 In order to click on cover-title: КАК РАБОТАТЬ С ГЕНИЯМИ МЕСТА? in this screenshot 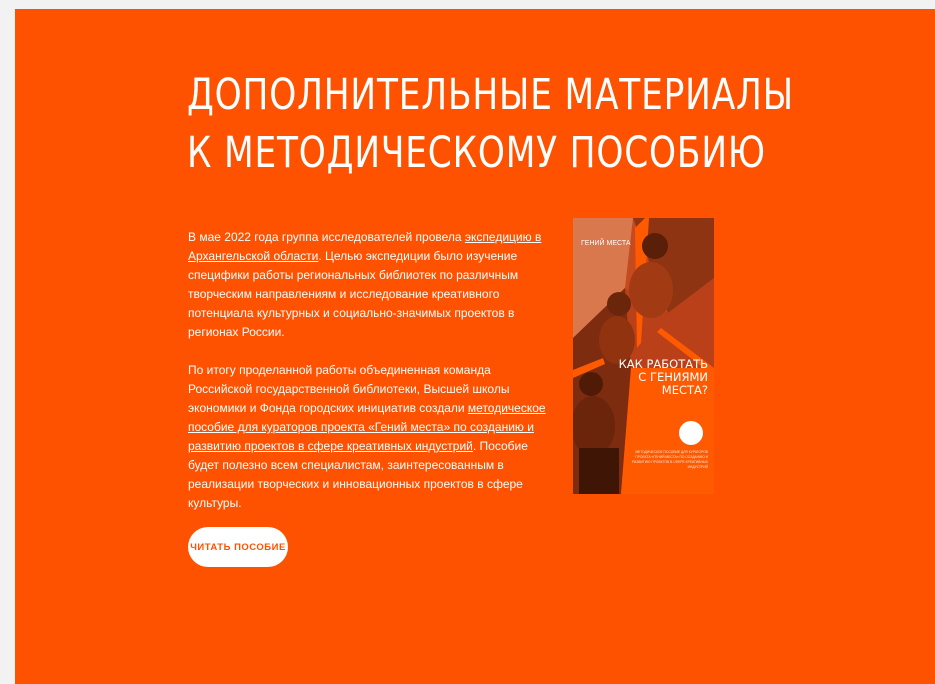, I will do `click(663, 377)`.